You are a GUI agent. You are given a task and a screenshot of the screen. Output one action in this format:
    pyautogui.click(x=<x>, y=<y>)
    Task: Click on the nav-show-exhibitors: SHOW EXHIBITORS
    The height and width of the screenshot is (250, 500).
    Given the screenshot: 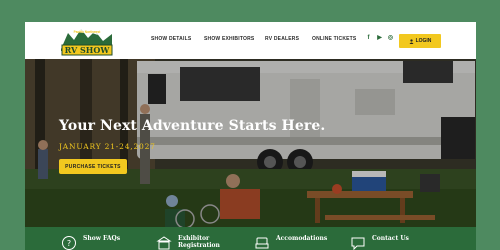 What is the action you would take?
    pyautogui.click(x=229, y=39)
    